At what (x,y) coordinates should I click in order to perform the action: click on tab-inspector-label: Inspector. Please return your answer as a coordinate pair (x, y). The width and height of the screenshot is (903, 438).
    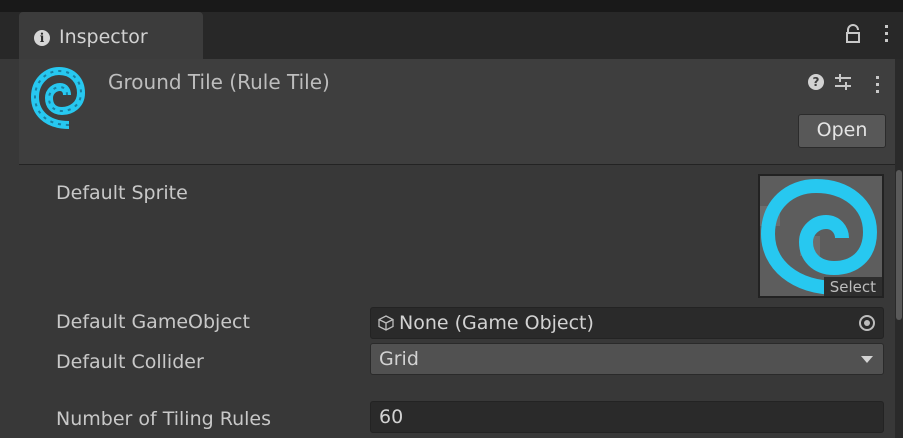
    Looking at the image, I should click on (103, 37).